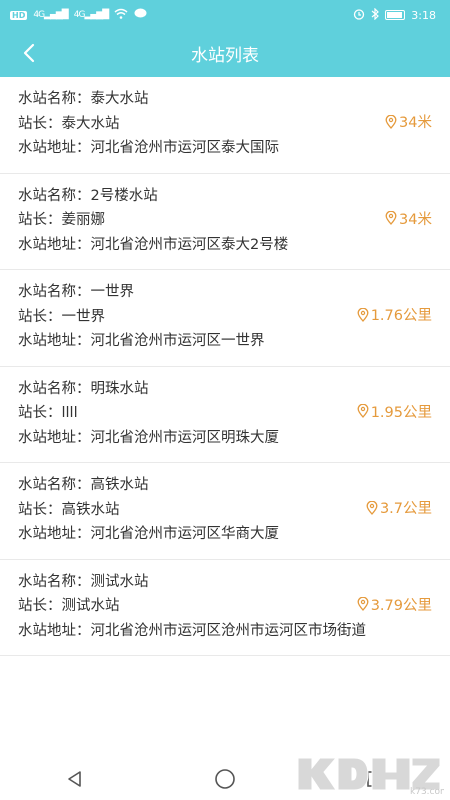 This screenshot has height=800, width=450. I want to click on signal-icon: 4G▂▄▆█, so click(50, 15).